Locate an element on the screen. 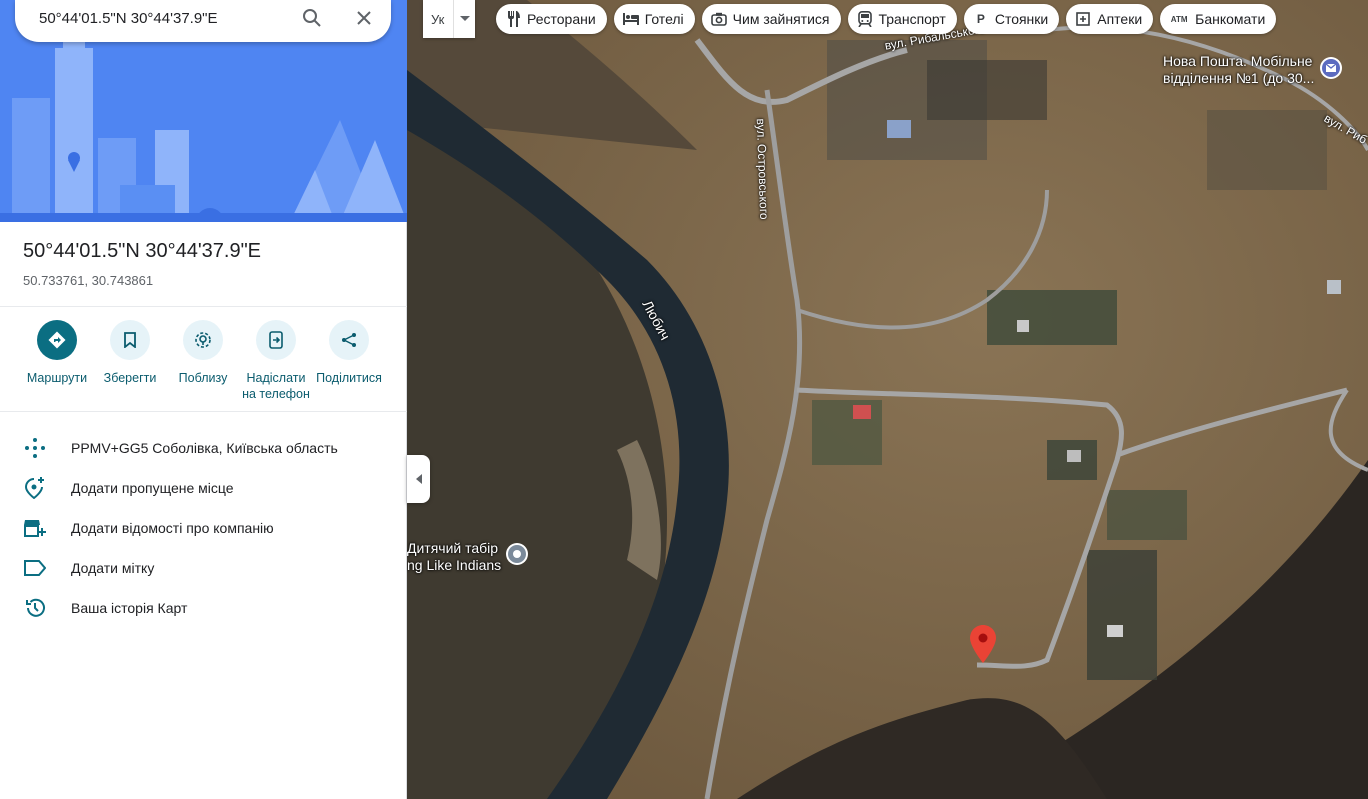  camp-label: Дитячий табір ng Like Indians is located at coordinates (454, 557).